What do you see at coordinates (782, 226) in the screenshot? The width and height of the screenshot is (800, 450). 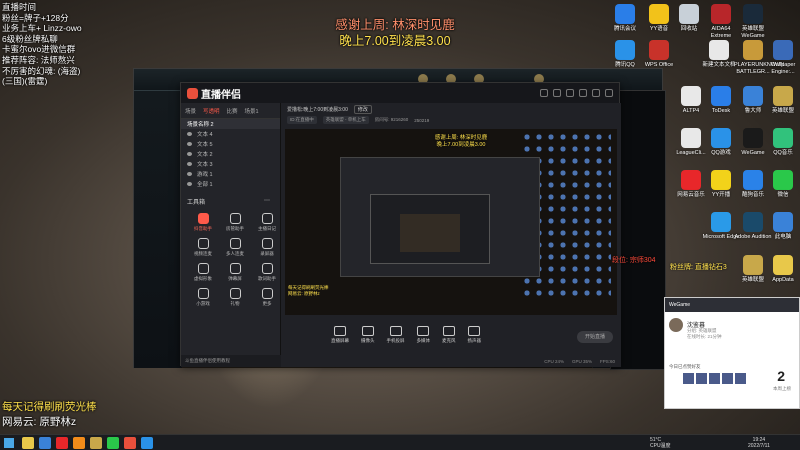 I see `desktop-icon: 此电脑` at bounding box center [782, 226].